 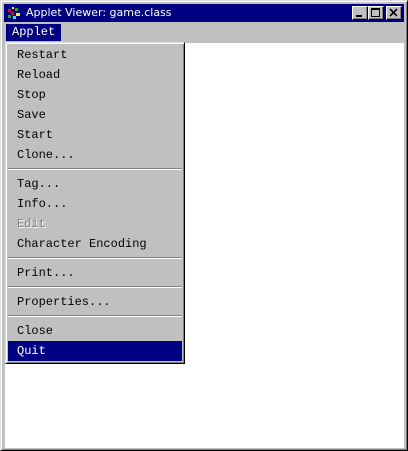 I want to click on java-applet-icon, so click(x=15, y=13).